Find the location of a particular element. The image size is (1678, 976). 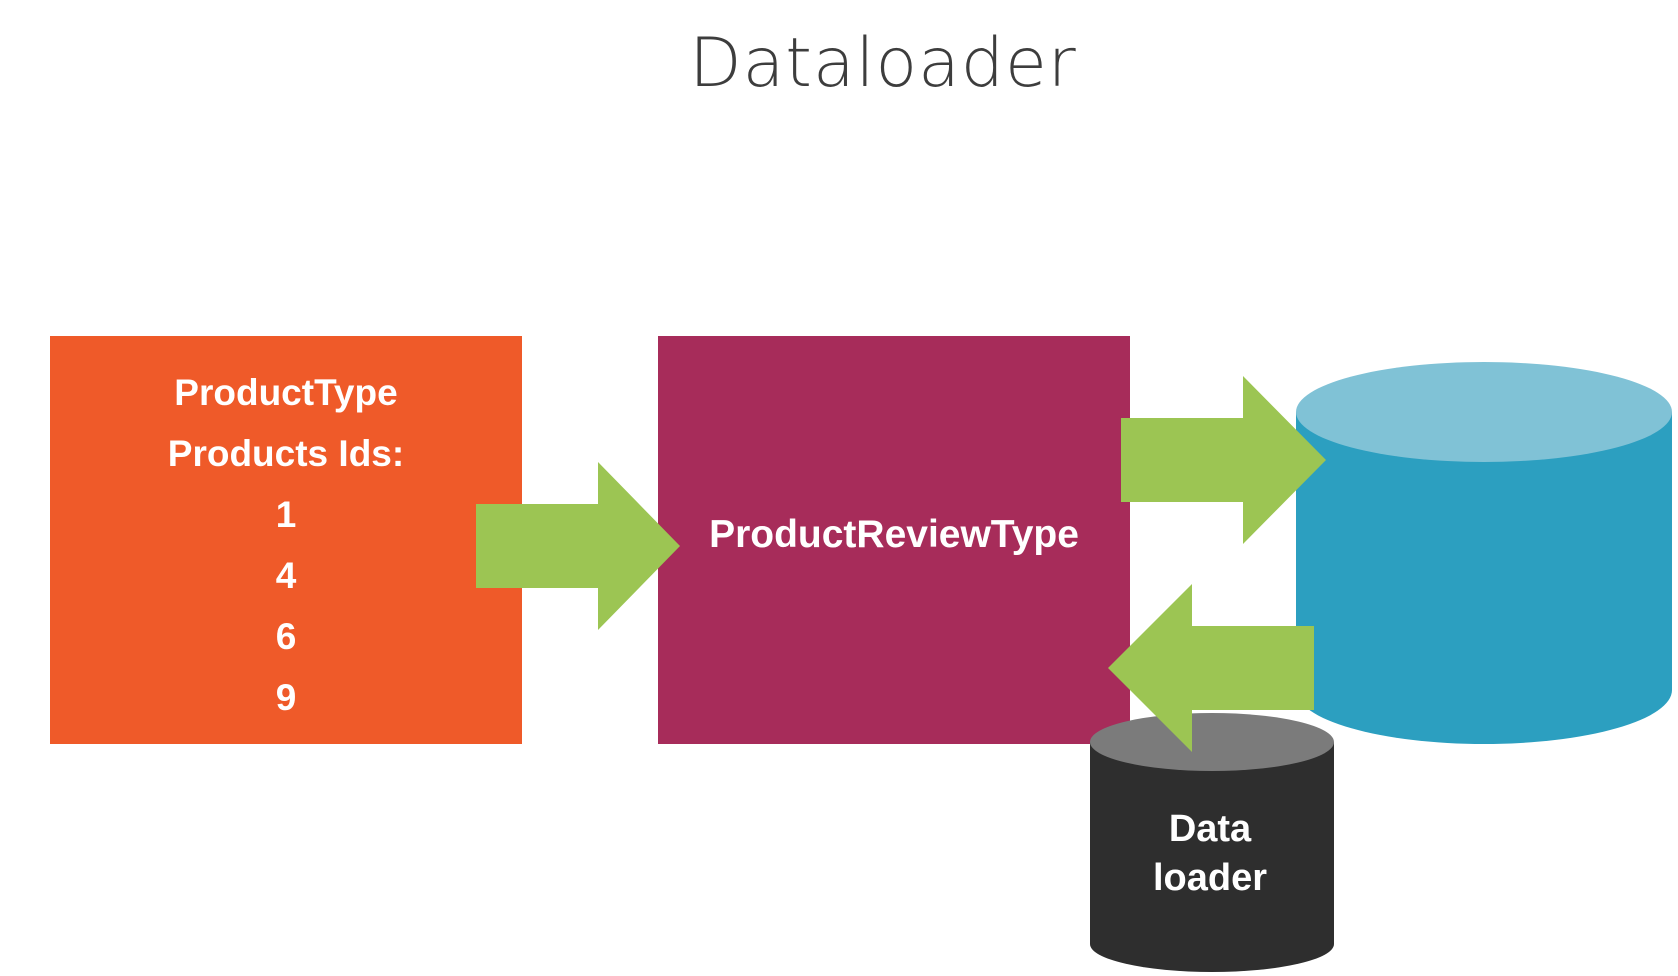

database-top is located at coordinates (1484, 412).